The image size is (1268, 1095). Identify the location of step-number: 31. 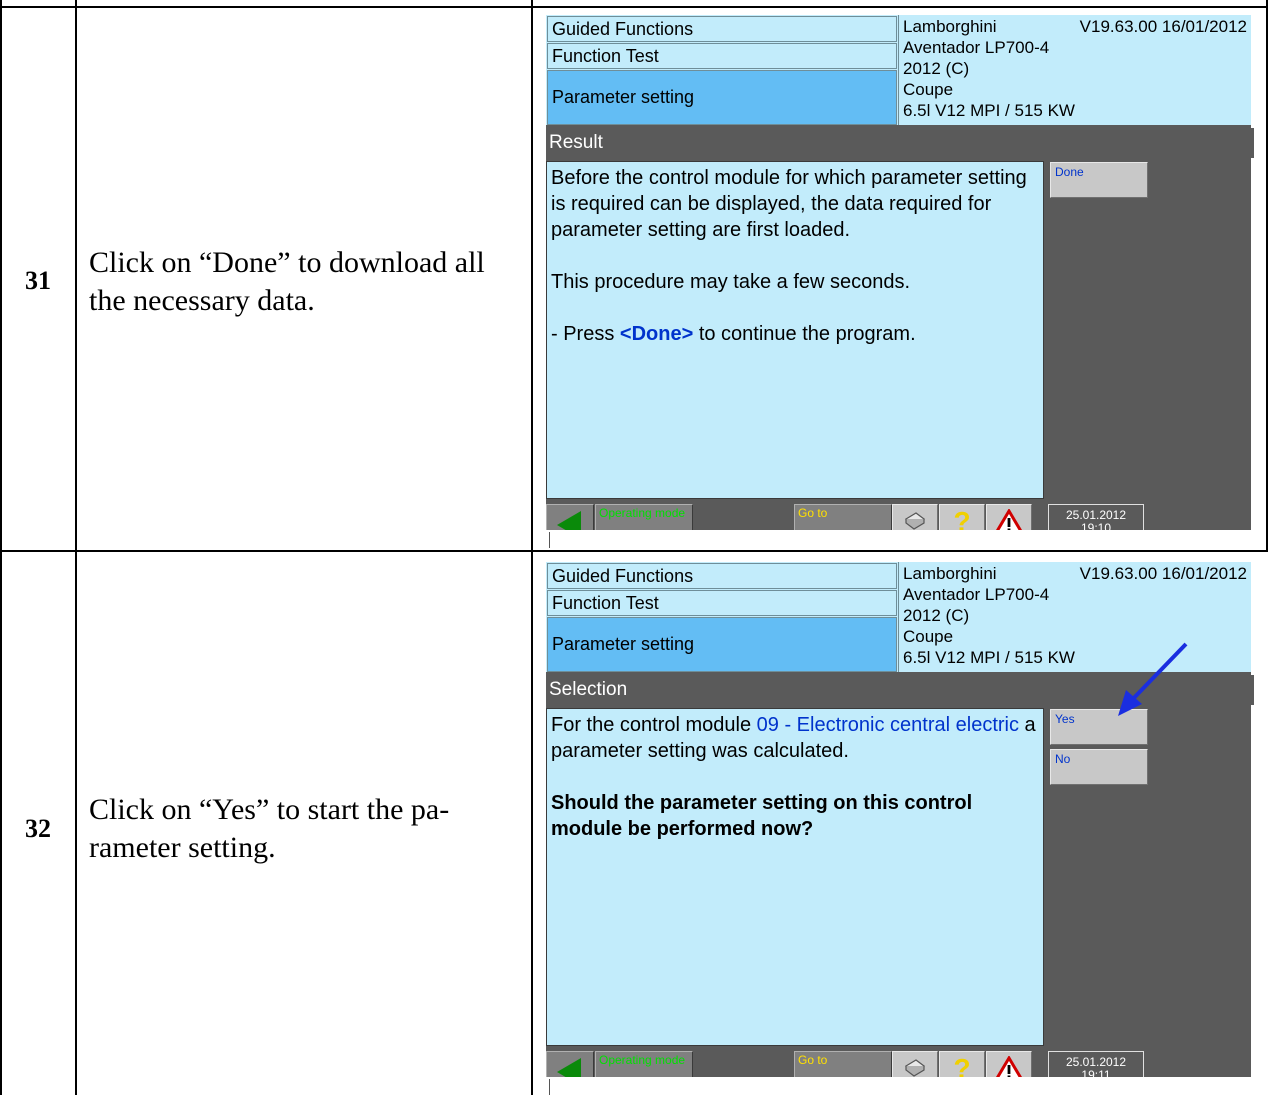
(38, 280).